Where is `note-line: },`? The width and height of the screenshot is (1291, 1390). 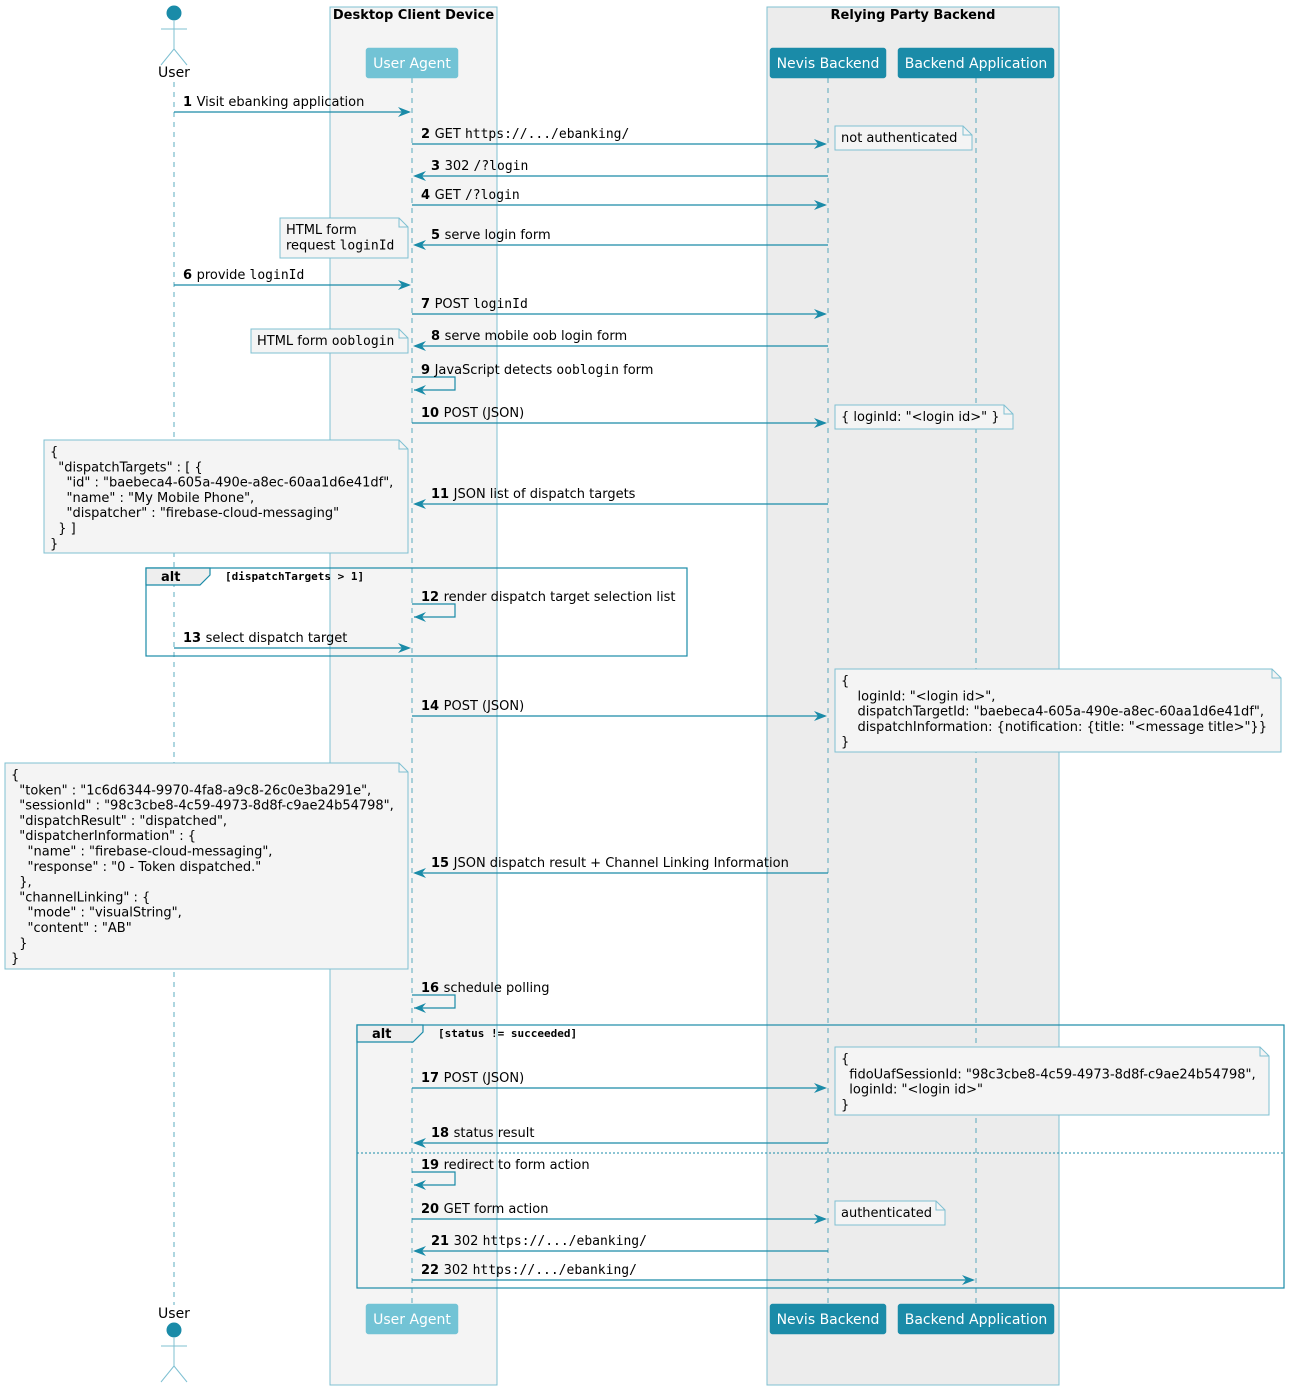
note-line: }, is located at coordinates (21, 882).